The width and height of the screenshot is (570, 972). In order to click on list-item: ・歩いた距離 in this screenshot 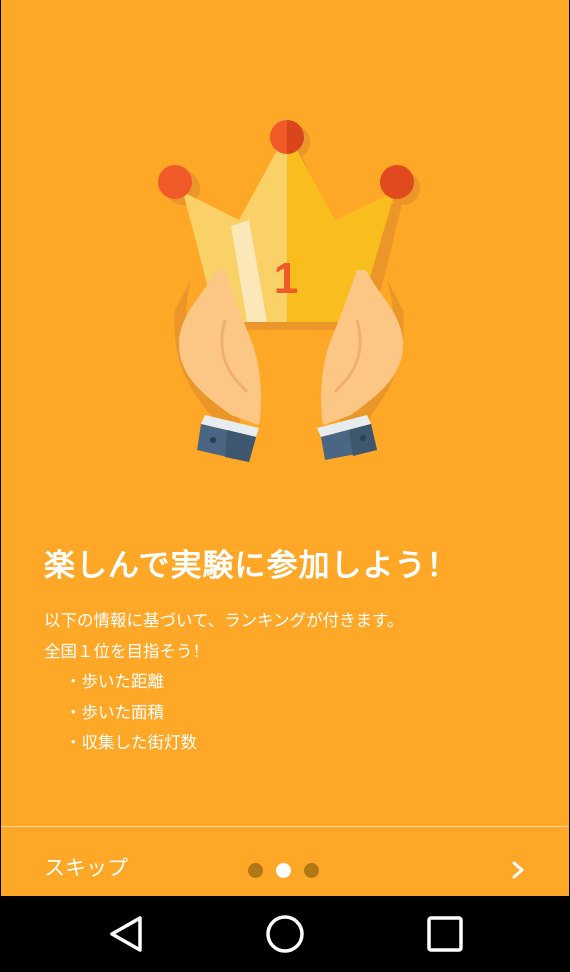, I will do `click(114, 681)`.